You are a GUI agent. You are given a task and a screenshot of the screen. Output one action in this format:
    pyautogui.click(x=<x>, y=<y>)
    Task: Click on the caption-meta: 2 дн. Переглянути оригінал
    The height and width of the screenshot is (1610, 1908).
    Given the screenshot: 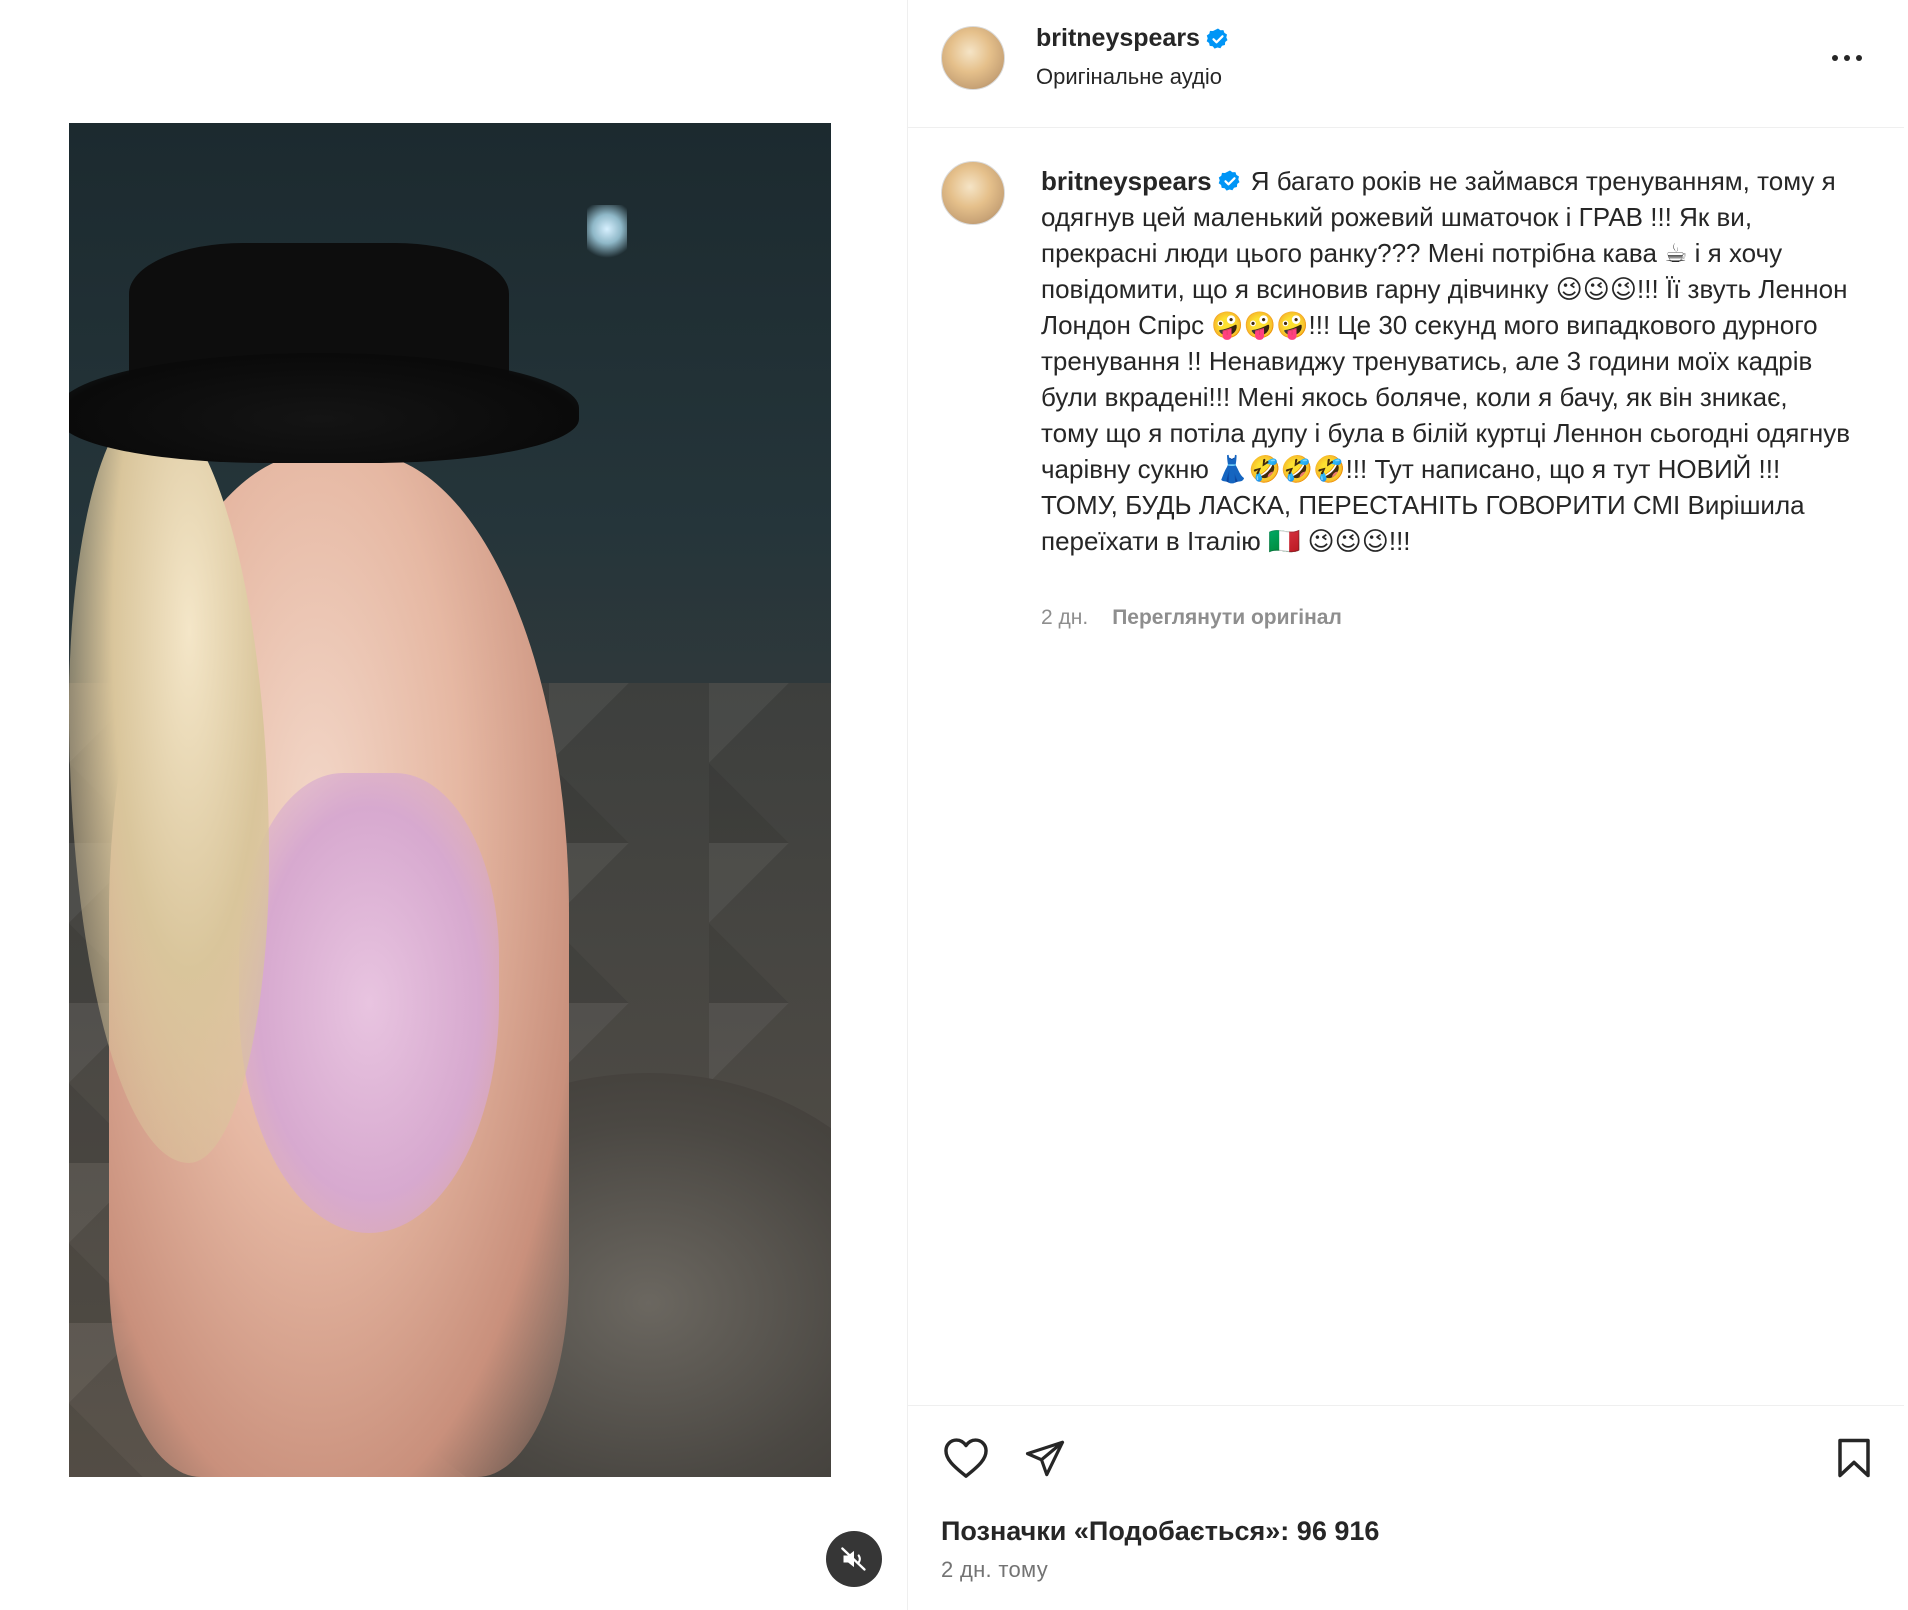 What is the action you would take?
    pyautogui.click(x=1191, y=618)
    